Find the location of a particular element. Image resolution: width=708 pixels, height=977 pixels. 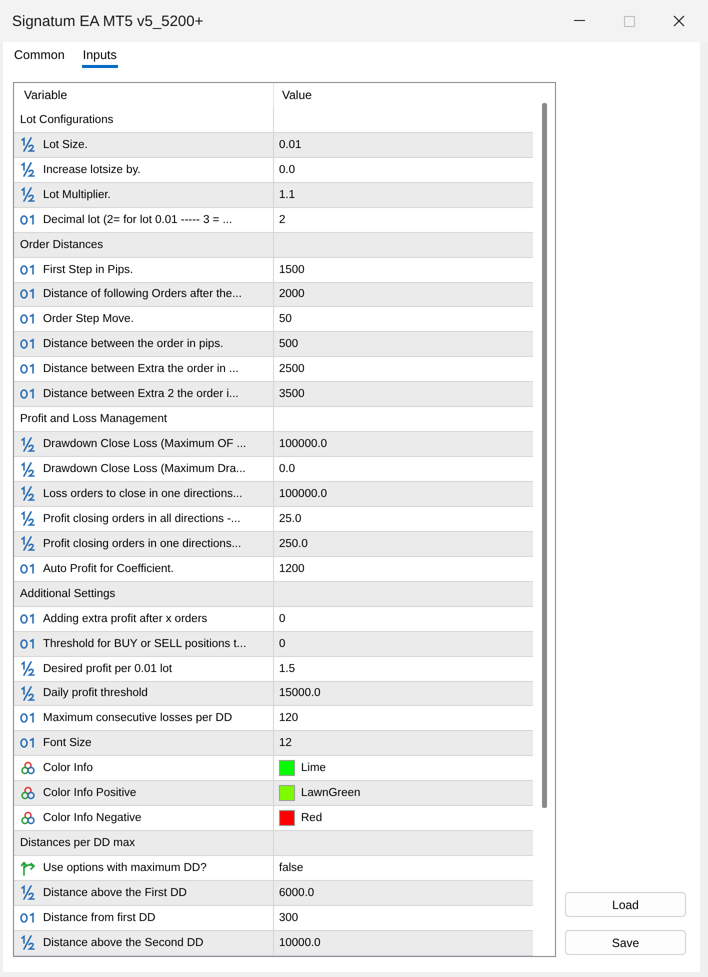

variable-name: Distance above the Second DD is located at coordinates (123, 942).